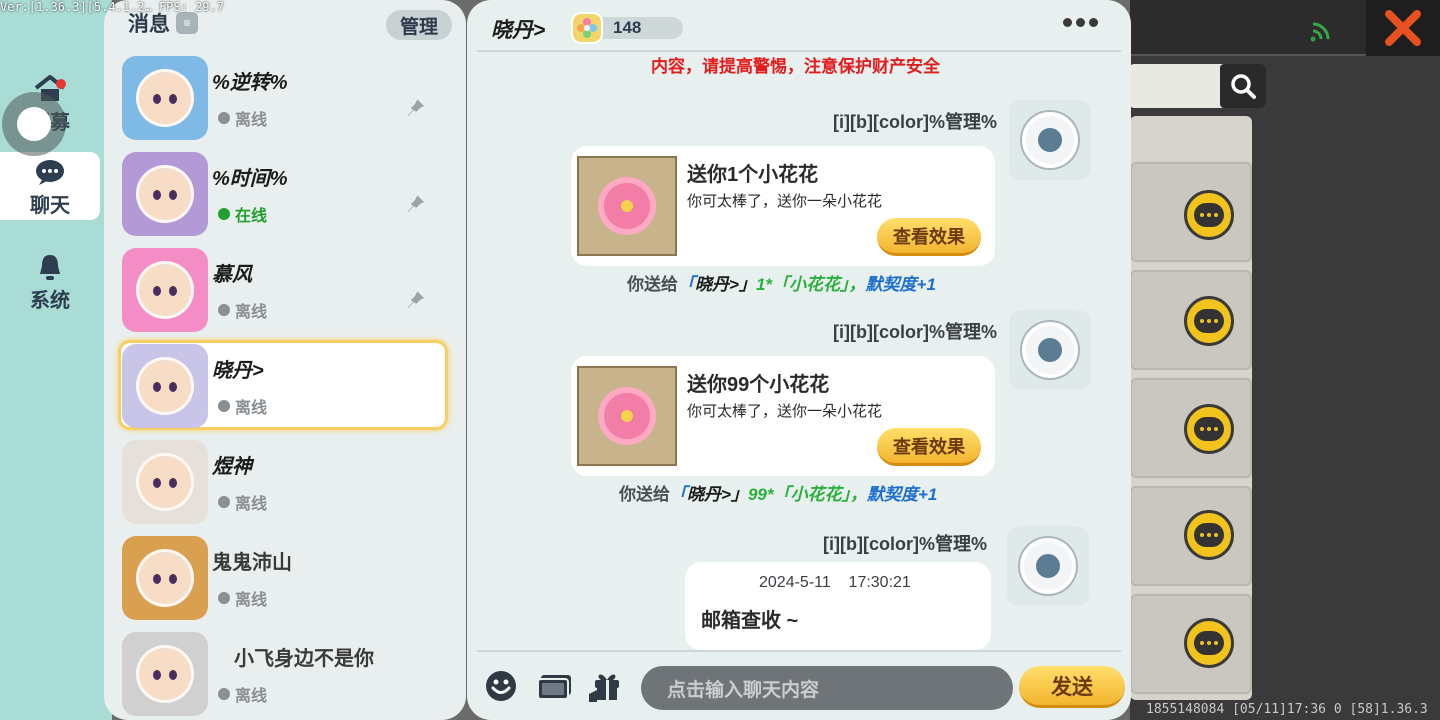 Image resolution: width=1440 pixels, height=720 pixels. I want to click on contact-name: 煜神, so click(232, 467).